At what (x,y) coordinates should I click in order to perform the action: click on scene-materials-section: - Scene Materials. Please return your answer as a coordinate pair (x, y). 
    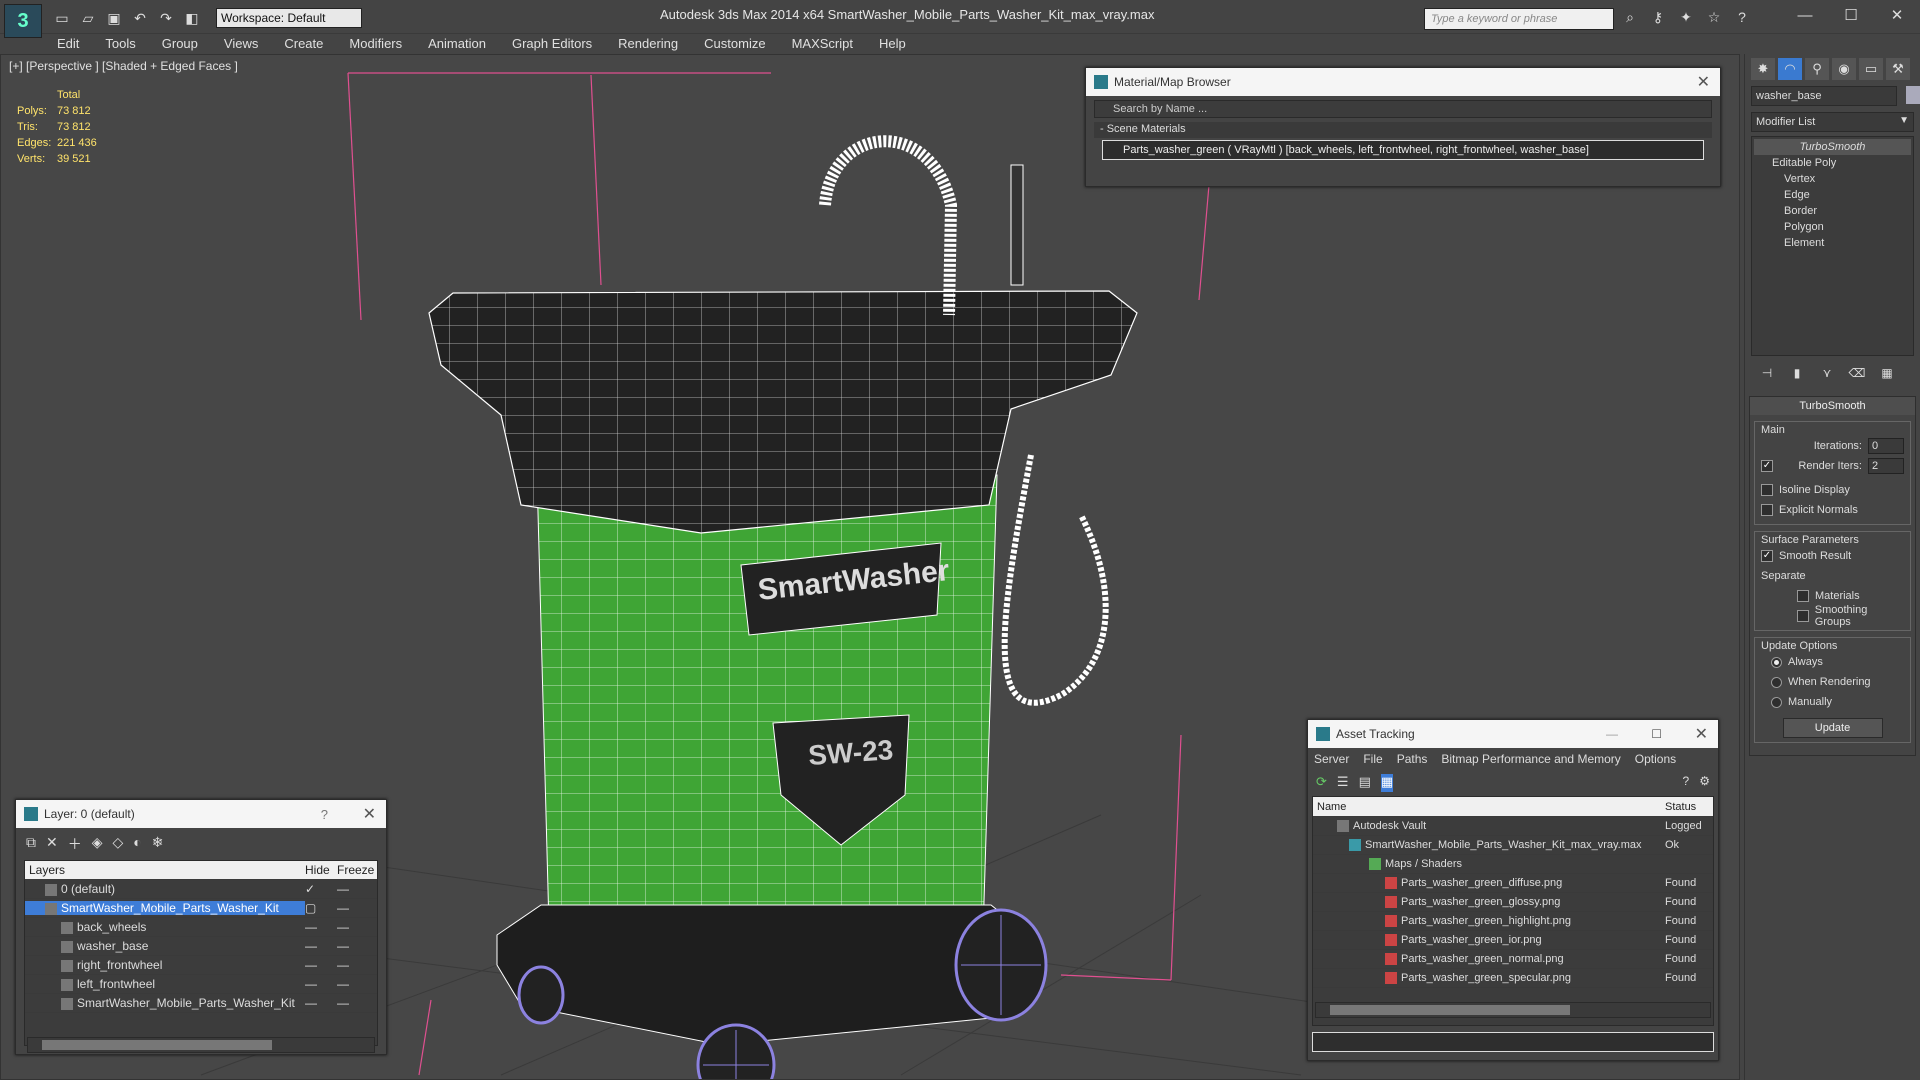
    Looking at the image, I should click on (1403, 130).